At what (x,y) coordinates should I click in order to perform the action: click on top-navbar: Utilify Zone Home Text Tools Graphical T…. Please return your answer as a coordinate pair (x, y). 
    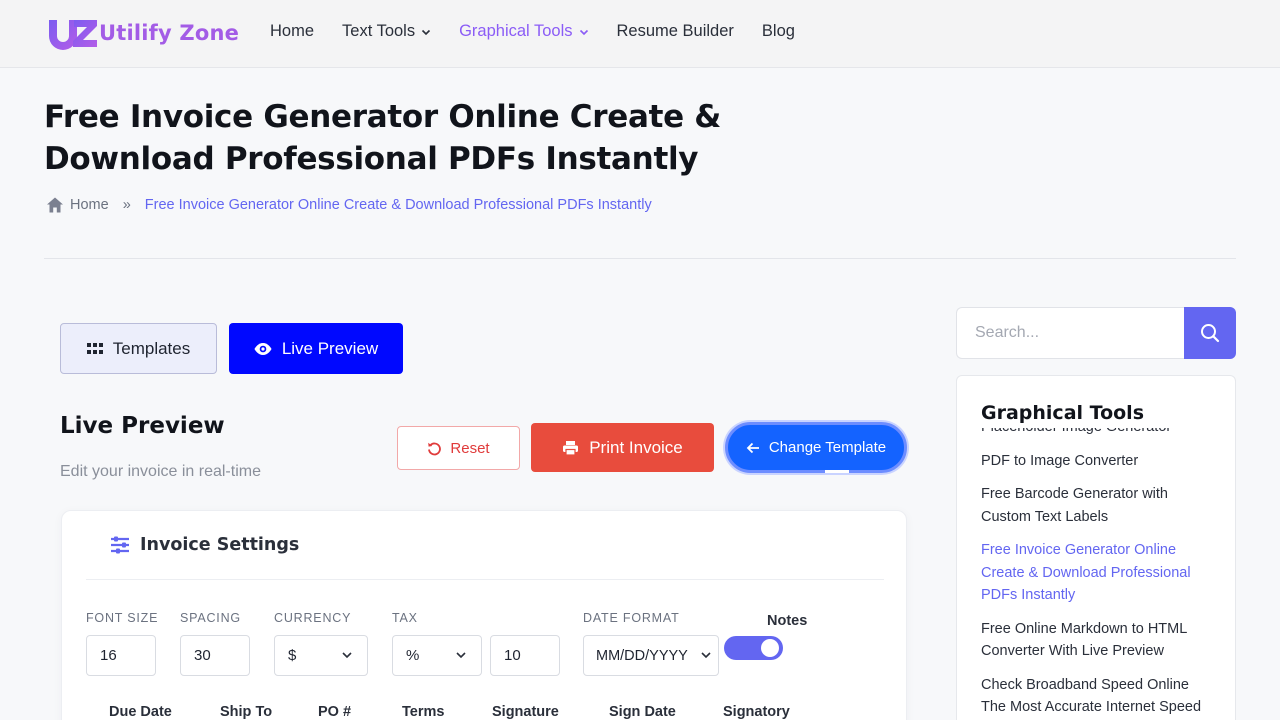
    Looking at the image, I should click on (640, 34).